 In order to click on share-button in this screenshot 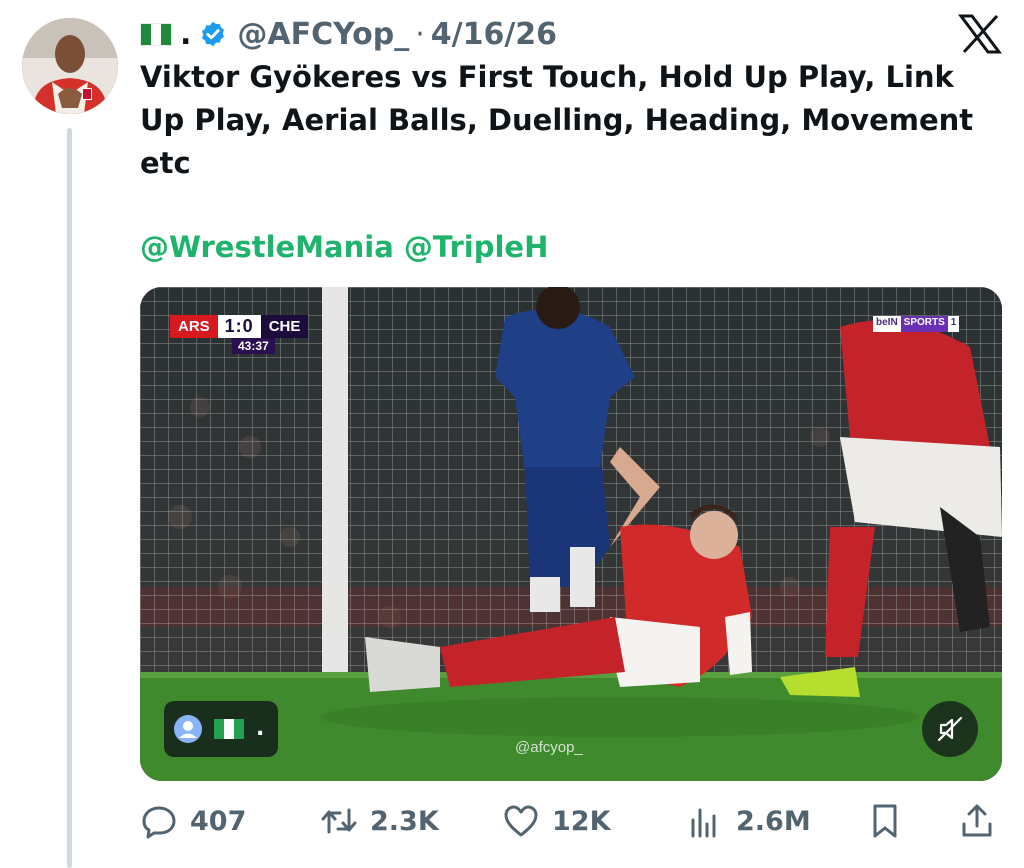, I will do `click(983, 821)`.